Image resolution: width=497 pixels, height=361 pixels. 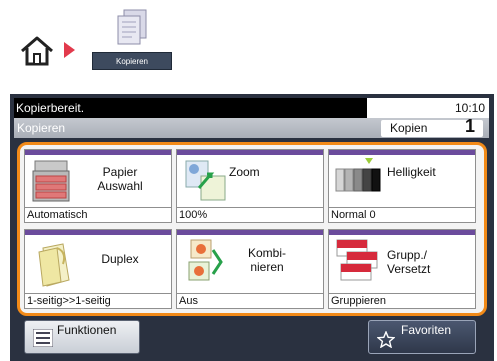 I want to click on function-combine: Kombi-nieren Aus, so click(x=250, y=269).